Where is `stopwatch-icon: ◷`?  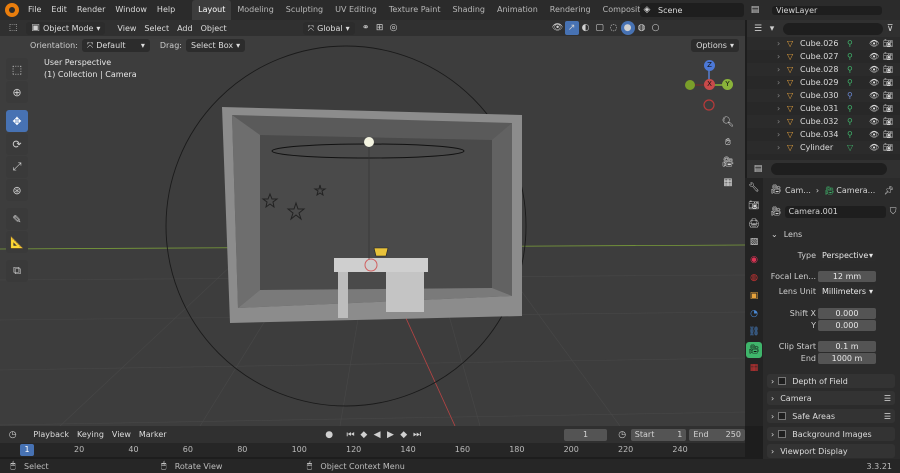 stopwatch-icon: ◷ is located at coordinates (621, 435).